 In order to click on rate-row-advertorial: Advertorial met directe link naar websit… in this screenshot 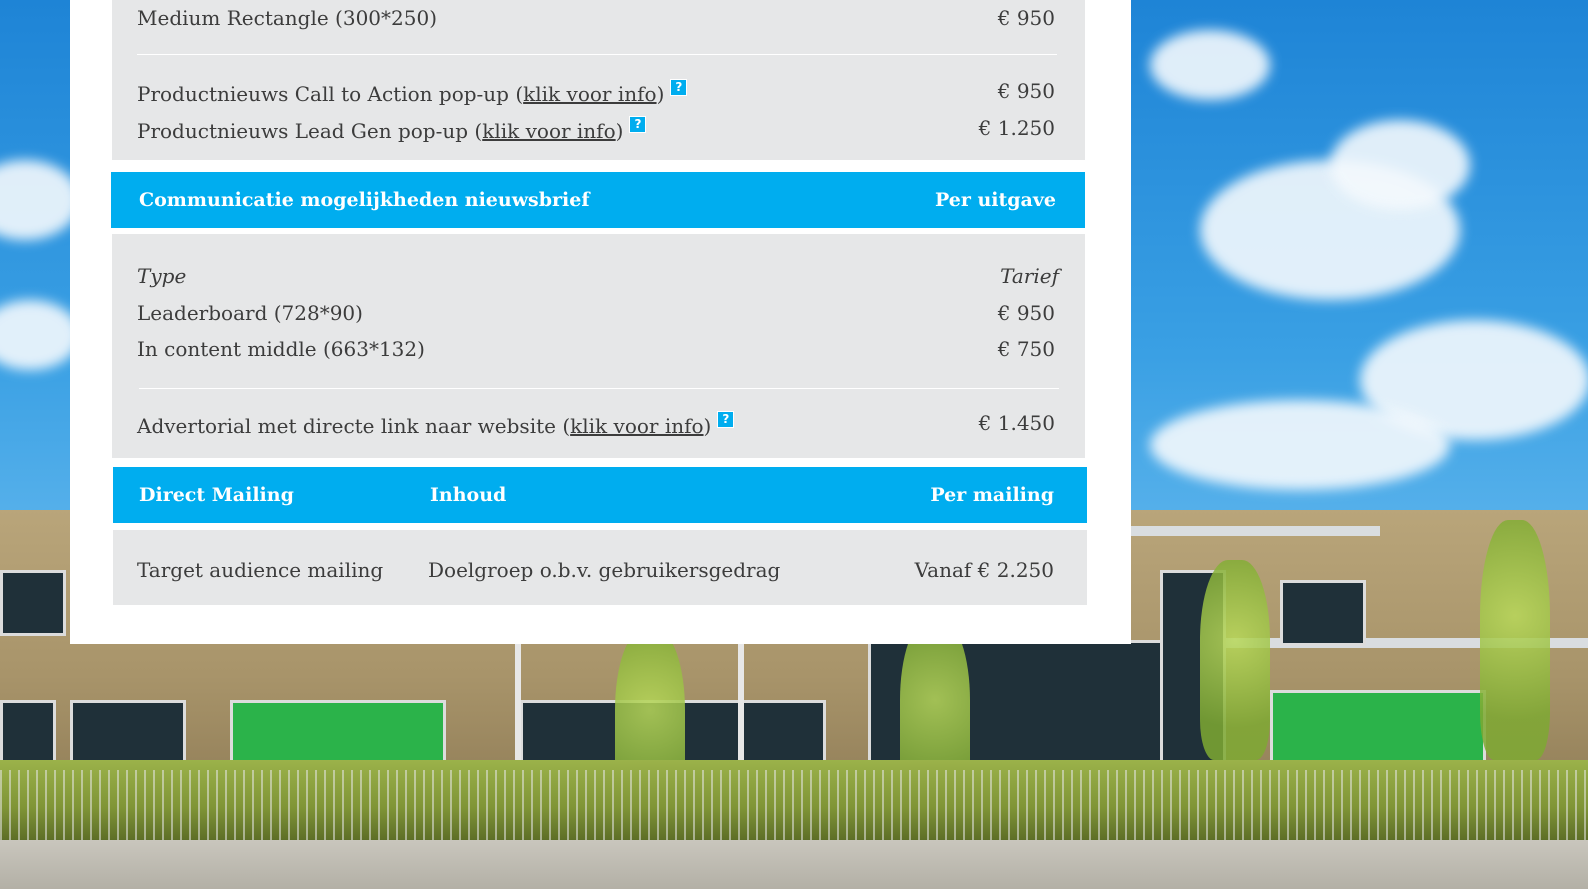, I will do `click(596, 424)`.